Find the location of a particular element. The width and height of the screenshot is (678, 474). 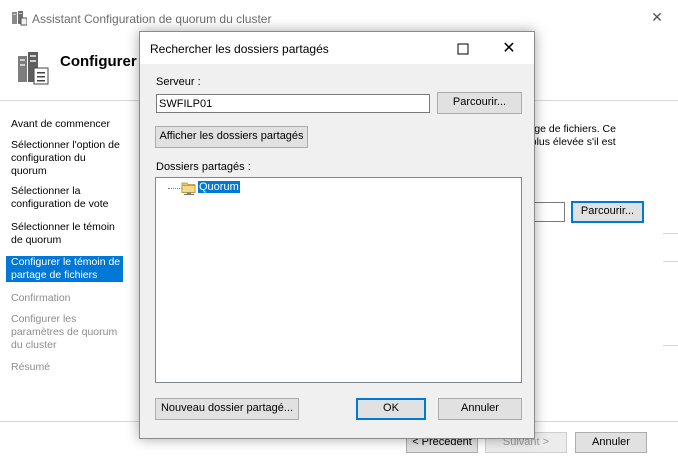

nav-item-before-start: Avant de commencer is located at coordinates (67, 124).